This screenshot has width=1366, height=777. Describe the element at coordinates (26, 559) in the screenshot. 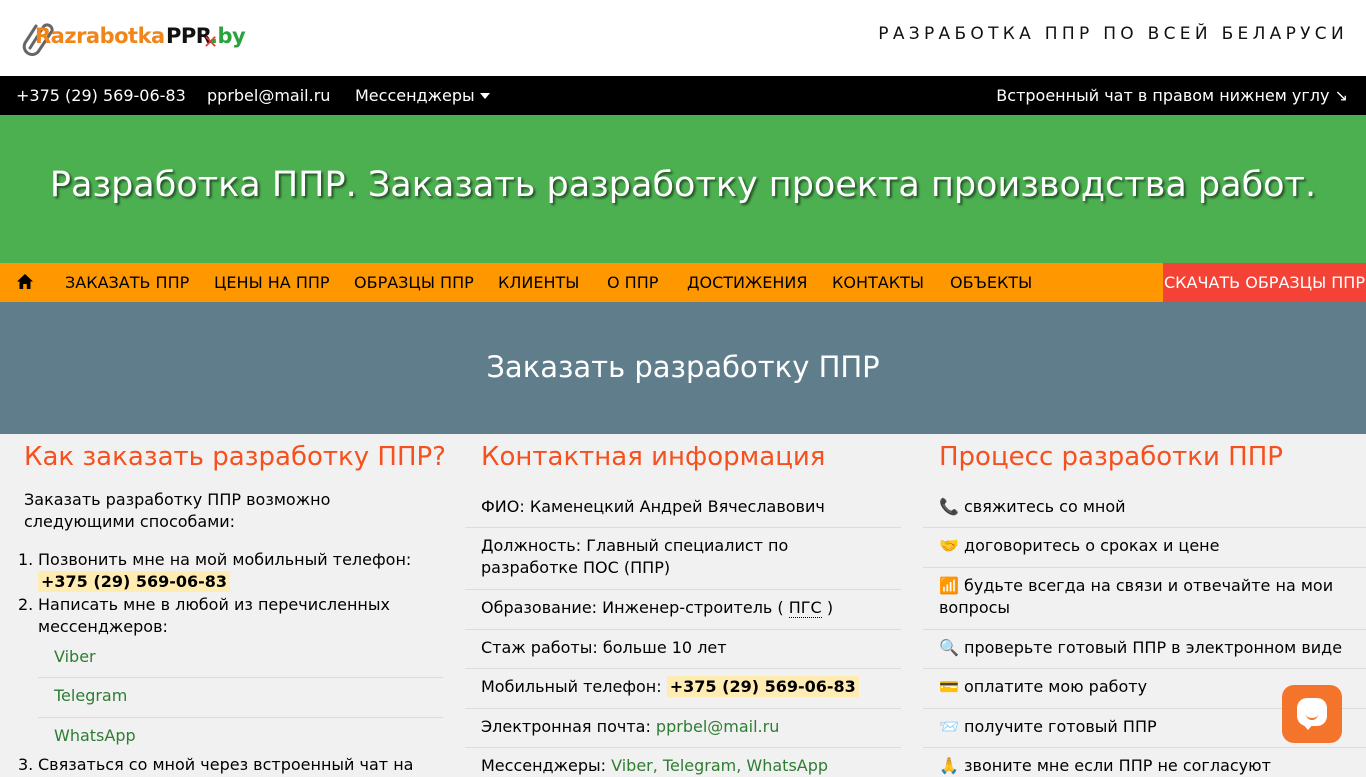

I see `step-number-1: 1.` at that location.